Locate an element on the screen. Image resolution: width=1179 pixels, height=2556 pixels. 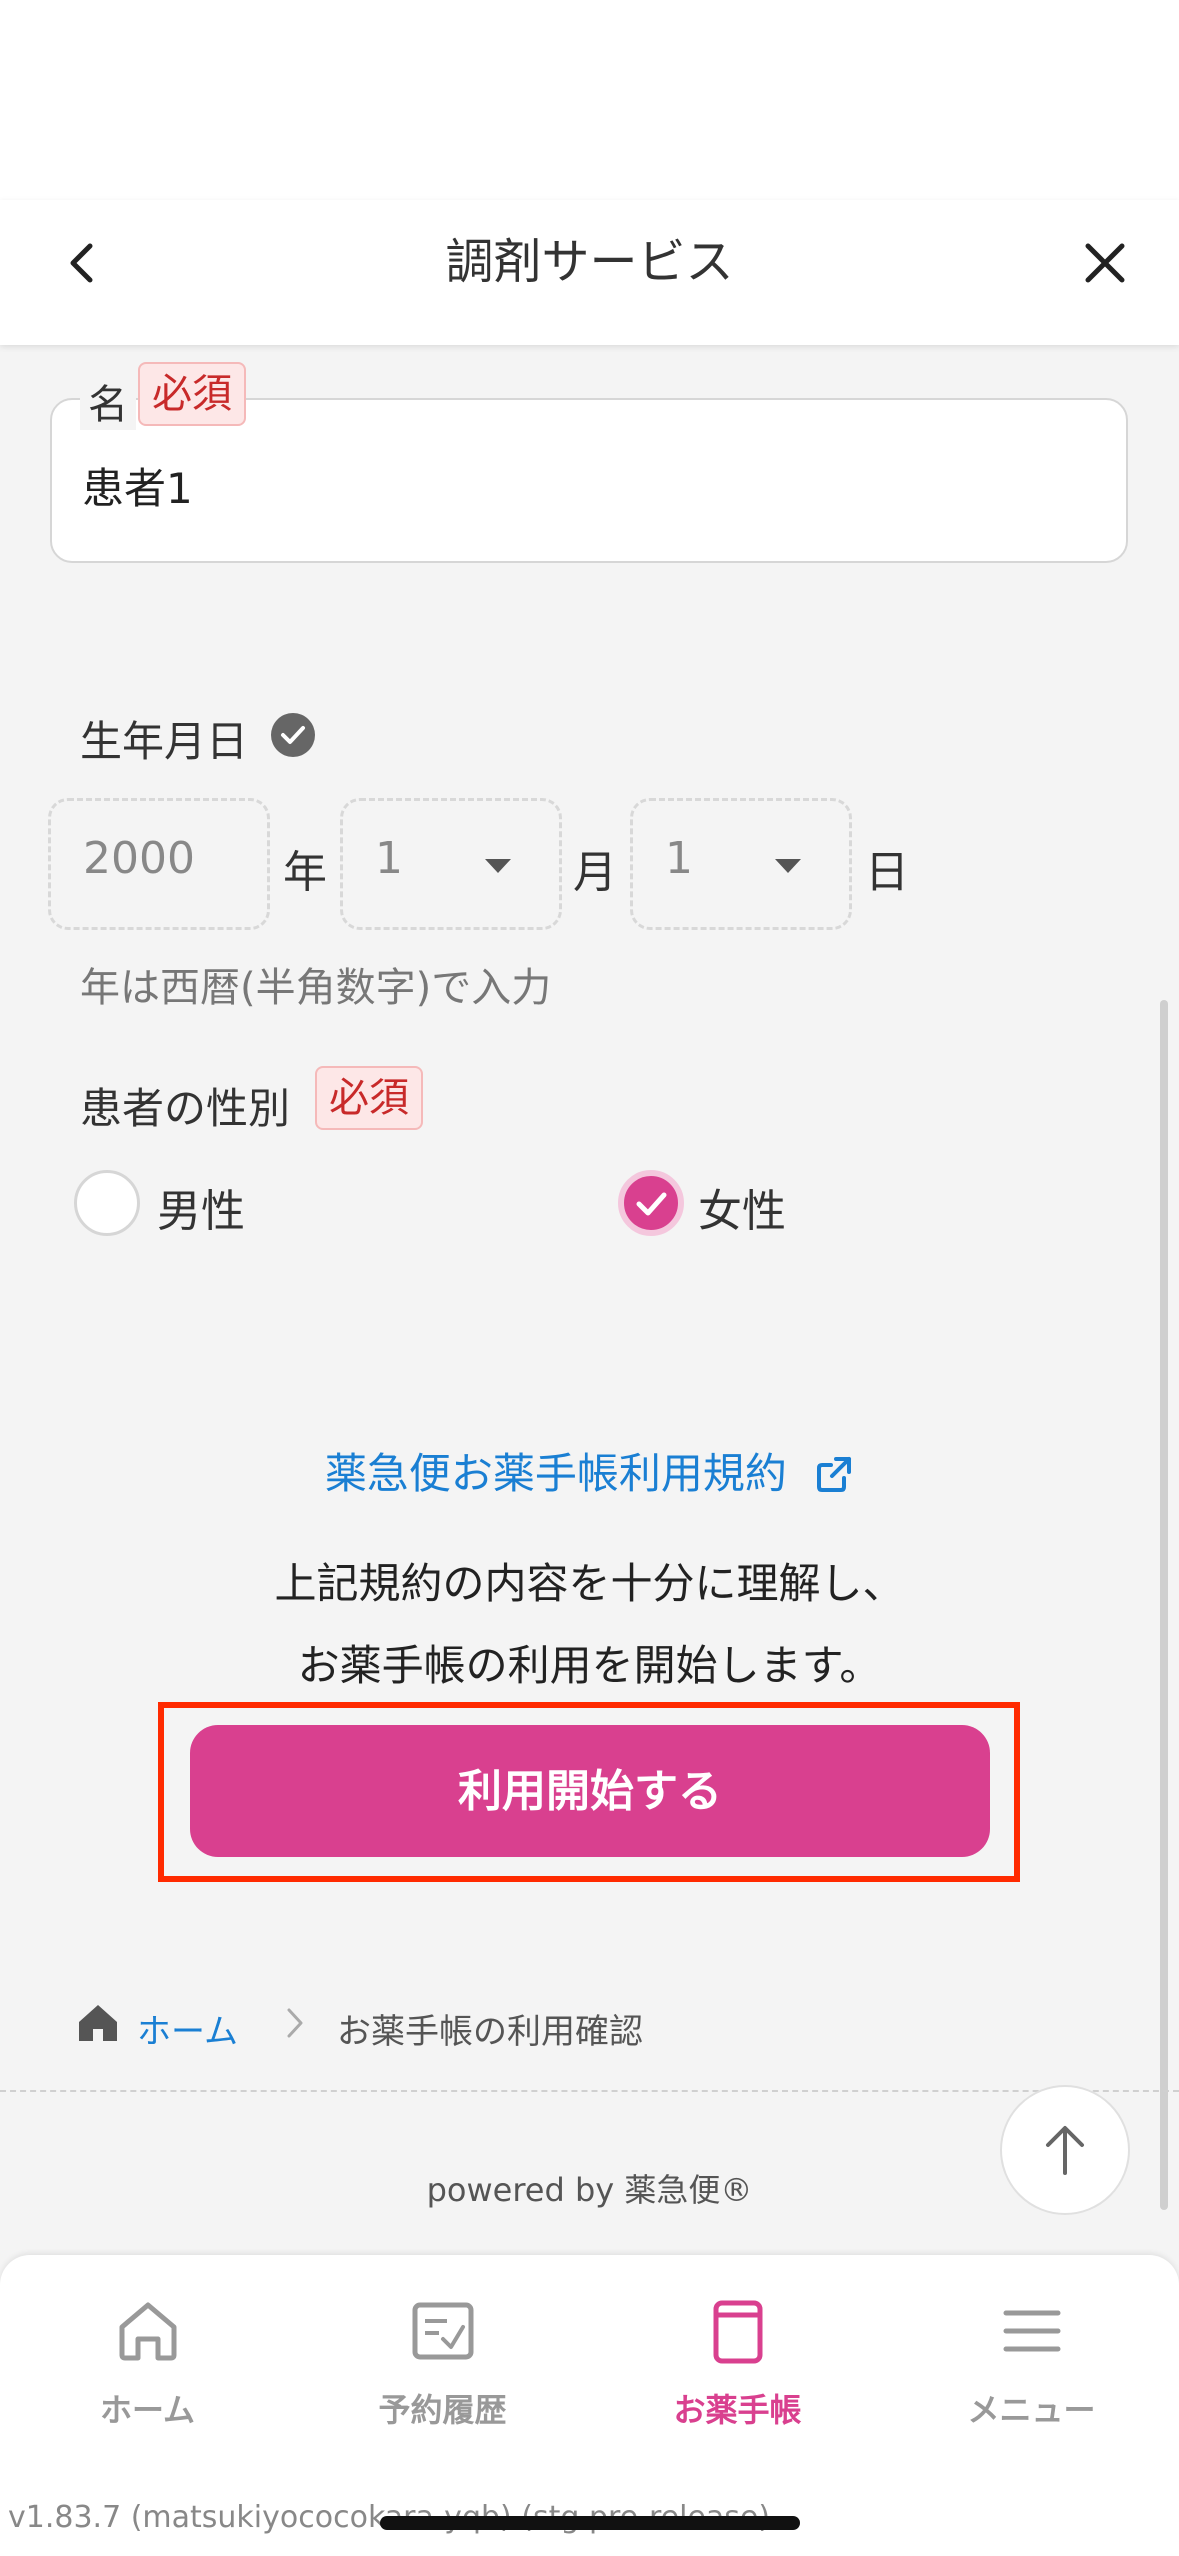
dob-month-value: 1 is located at coordinates (389, 858).